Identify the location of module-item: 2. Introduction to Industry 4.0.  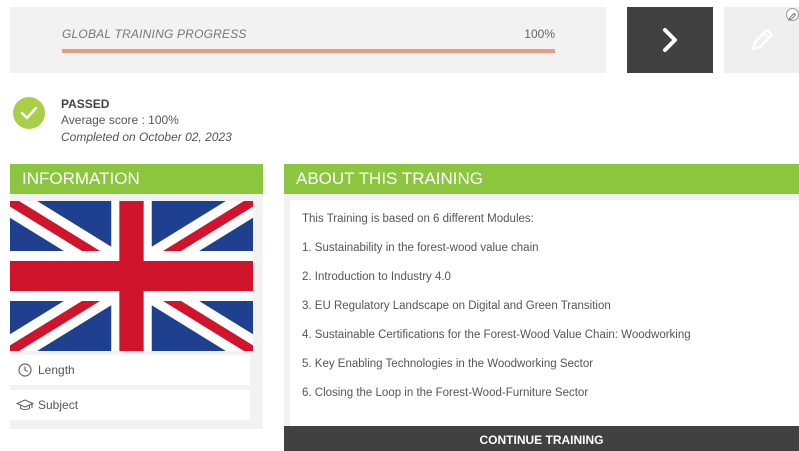
(376, 277).